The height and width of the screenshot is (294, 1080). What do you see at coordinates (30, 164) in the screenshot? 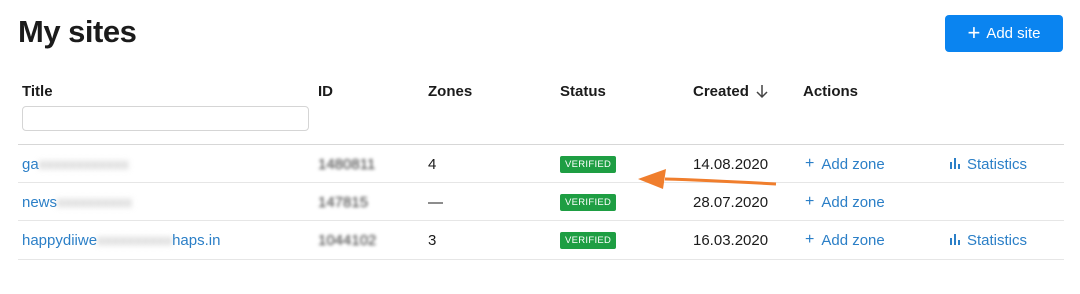
I see `site-title-visible: ga` at bounding box center [30, 164].